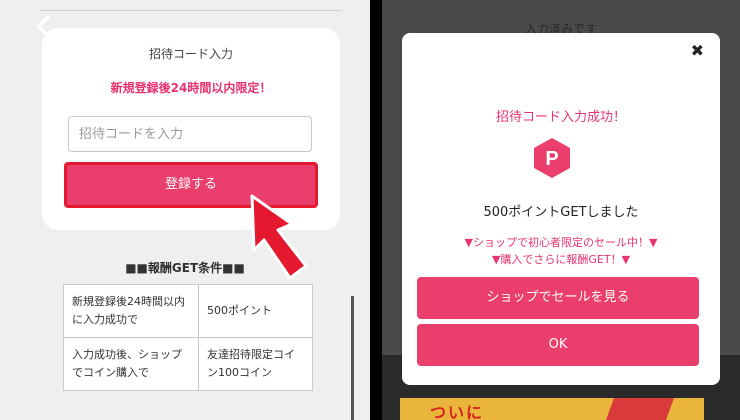  Describe the element at coordinates (185, 268) in the screenshot. I see `conditions-title: ■■報酬GET条件■■` at that location.